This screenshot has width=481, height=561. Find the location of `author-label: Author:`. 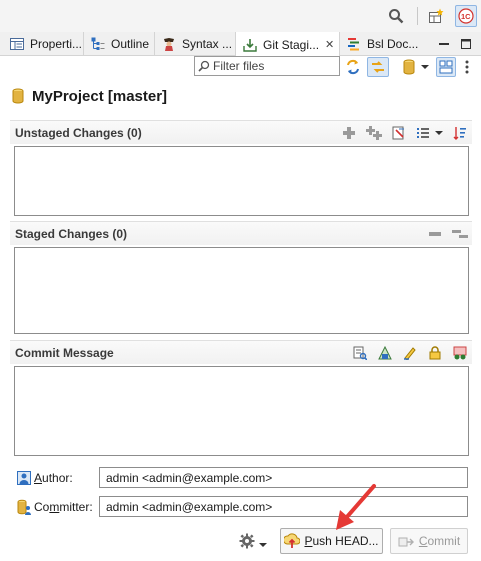

author-label: Author: is located at coordinates (53, 478).